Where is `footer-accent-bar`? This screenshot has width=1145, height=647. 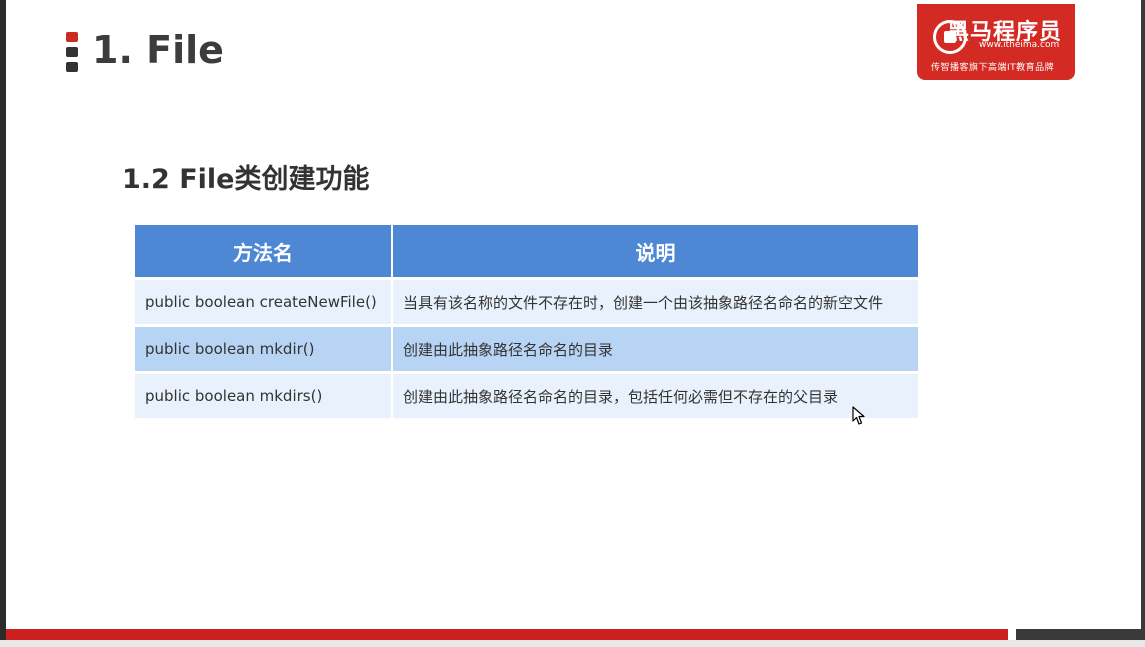
footer-accent-bar is located at coordinates (507, 634).